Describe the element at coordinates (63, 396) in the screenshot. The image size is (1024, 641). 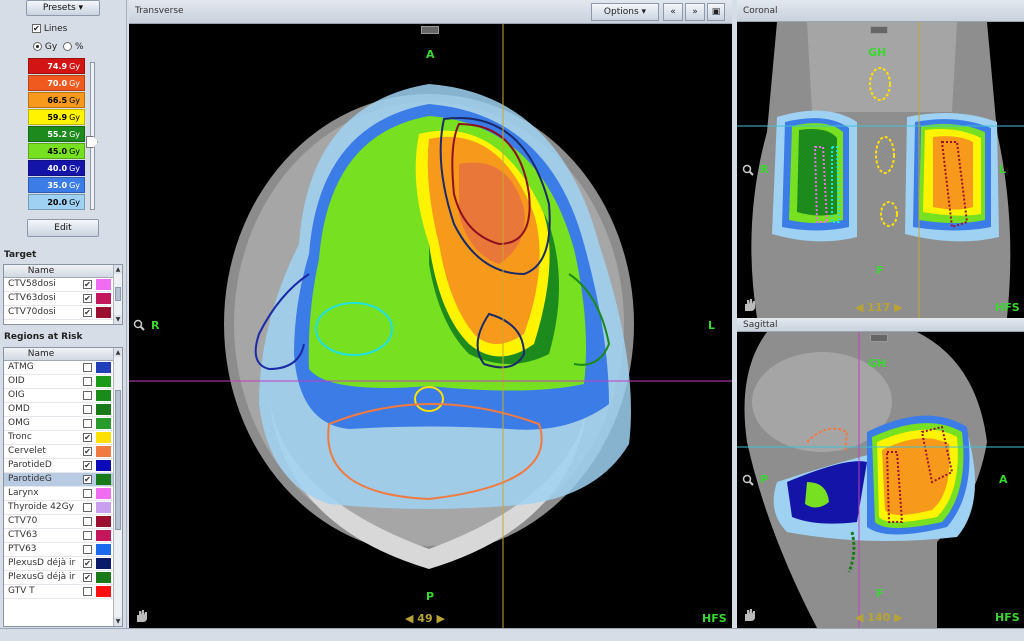
I see `table-row: OIG` at that location.